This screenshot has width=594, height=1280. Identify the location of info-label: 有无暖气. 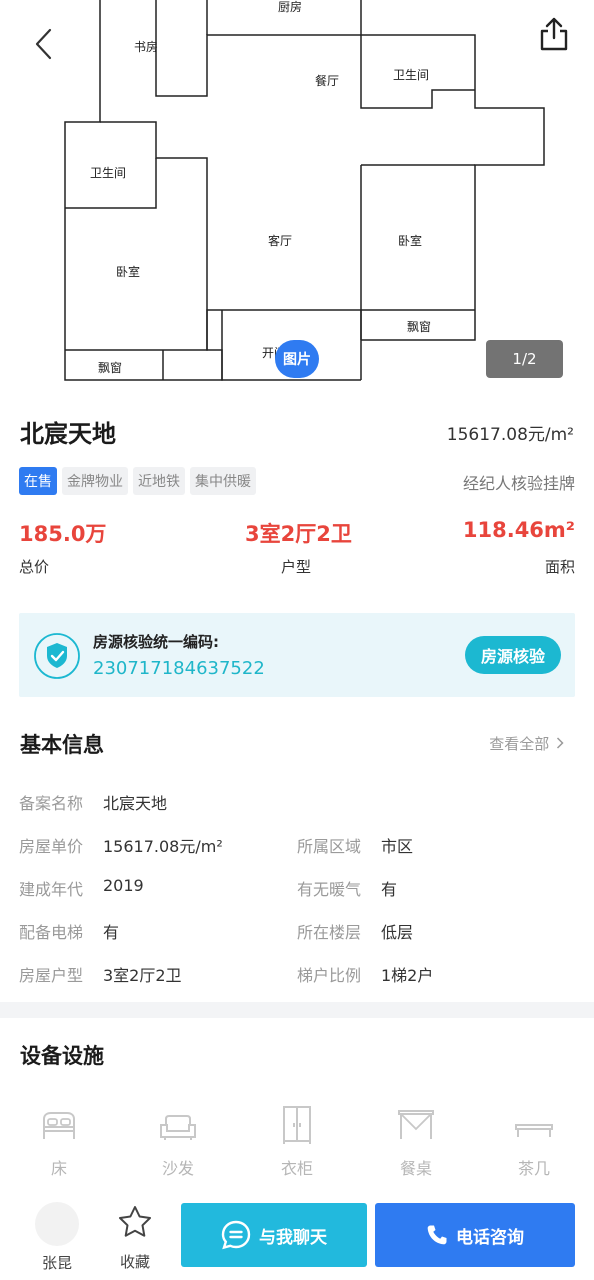
(329, 889).